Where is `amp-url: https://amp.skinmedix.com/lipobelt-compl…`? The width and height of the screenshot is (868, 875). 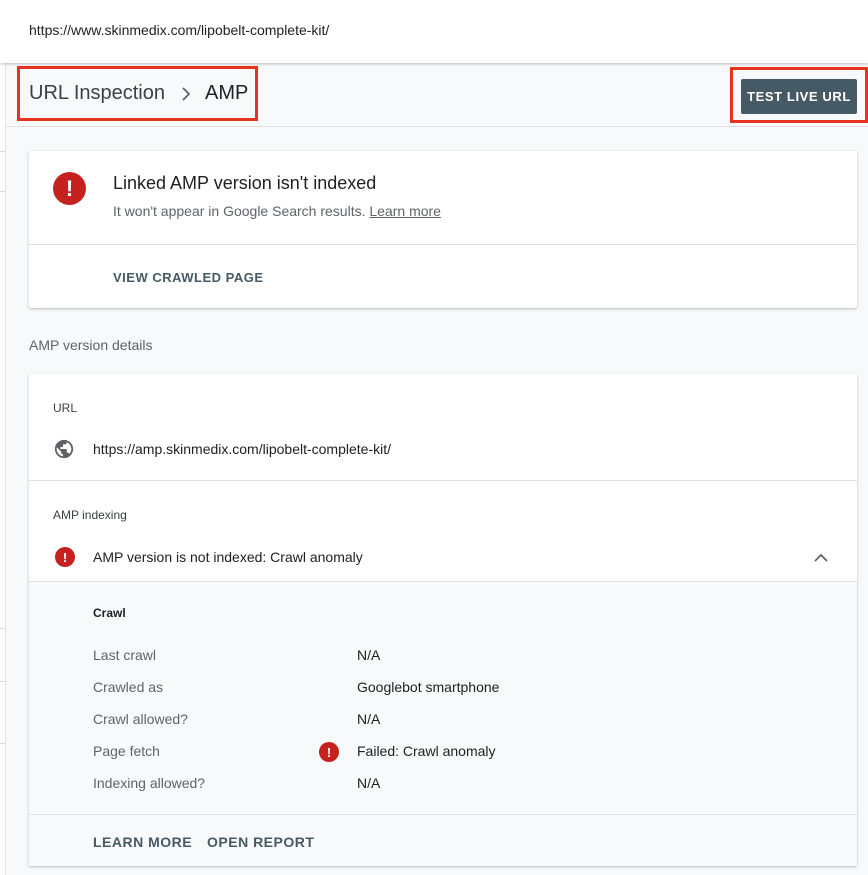
amp-url: https://amp.skinmedix.com/lipobelt-compl… is located at coordinates (242, 449).